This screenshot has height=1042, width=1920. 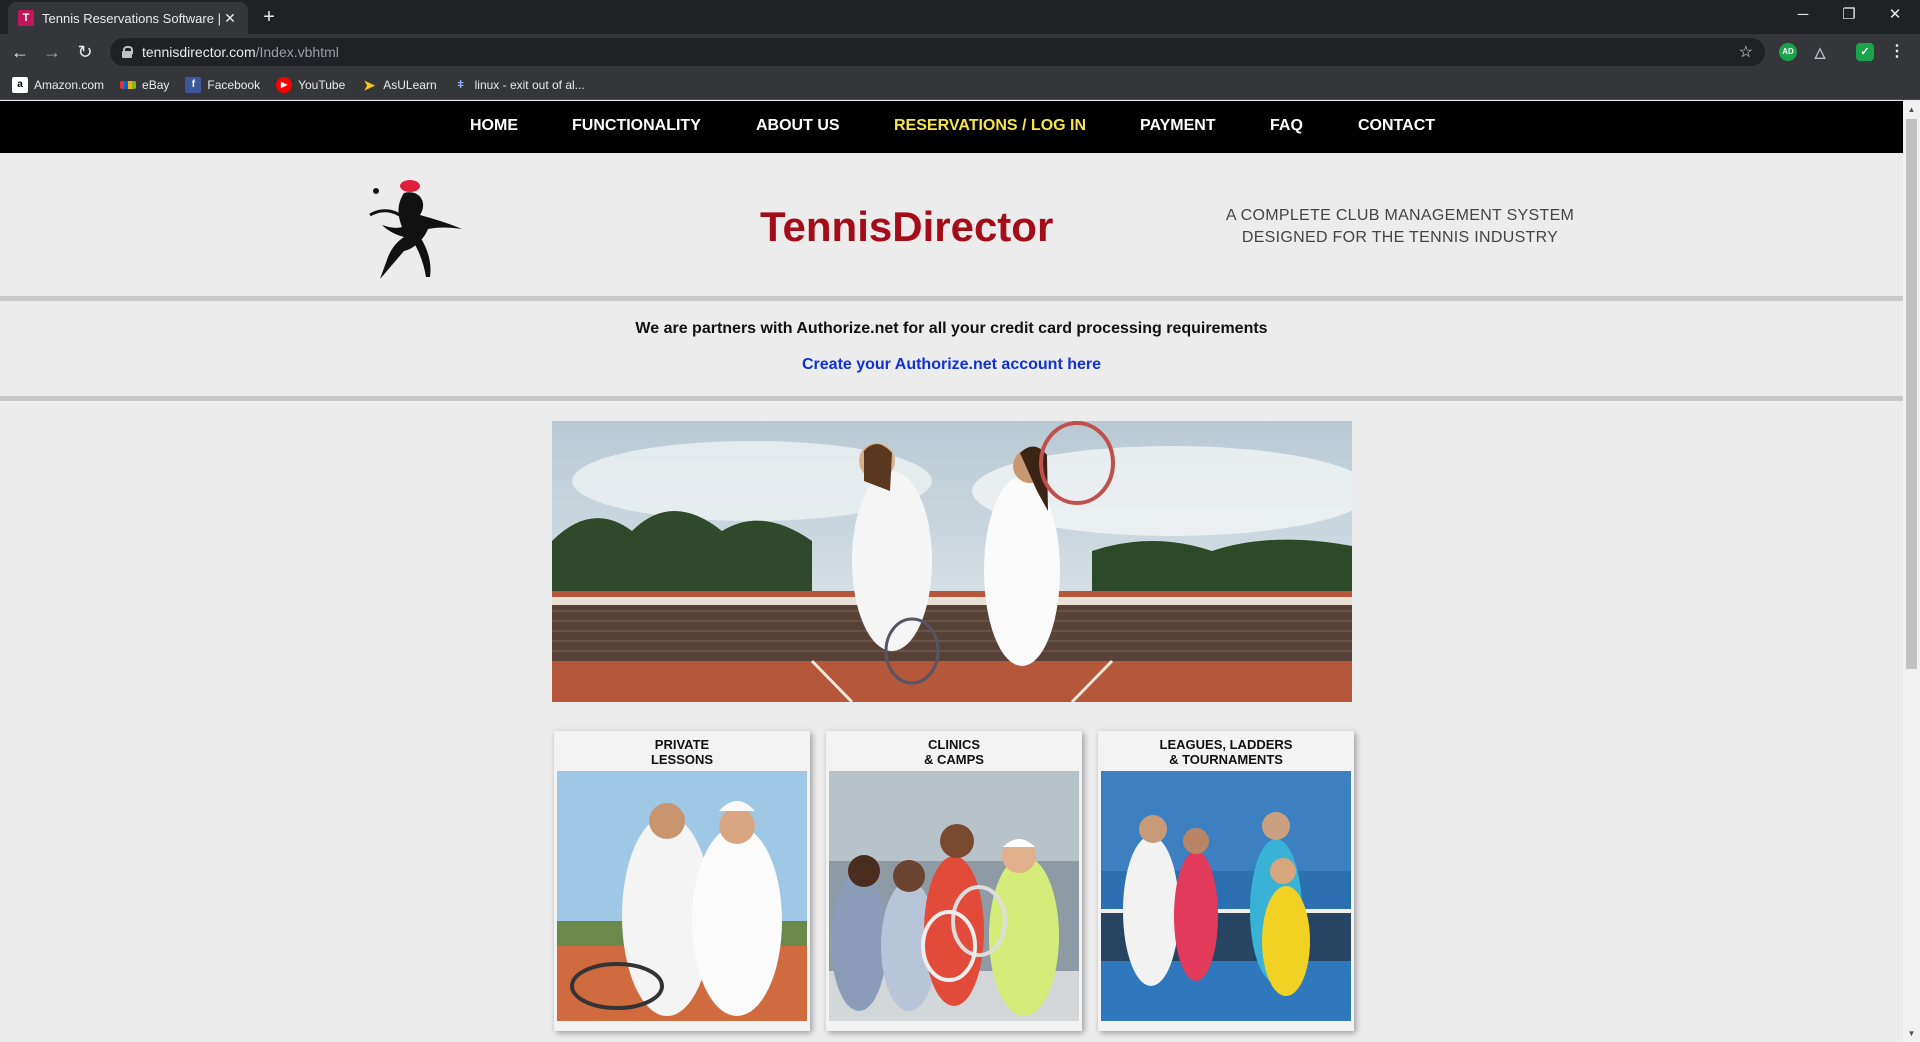 What do you see at coordinates (952, 561) in the screenshot?
I see `hero-image` at bounding box center [952, 561].